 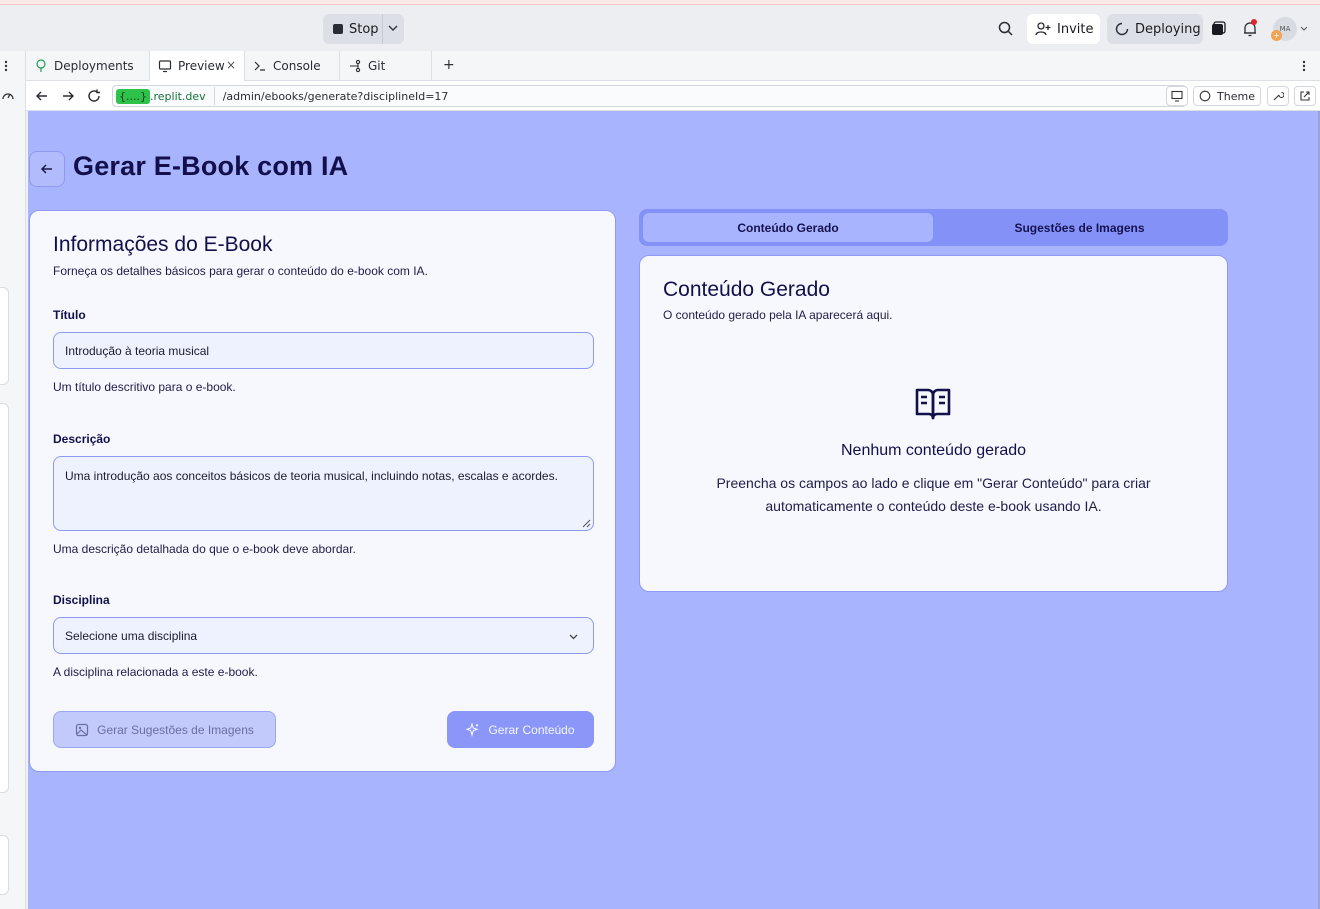 What do you see at coordinates (259, 66) in the screenshot?
I see `terminal-icon` at bounding box center [259, 66].